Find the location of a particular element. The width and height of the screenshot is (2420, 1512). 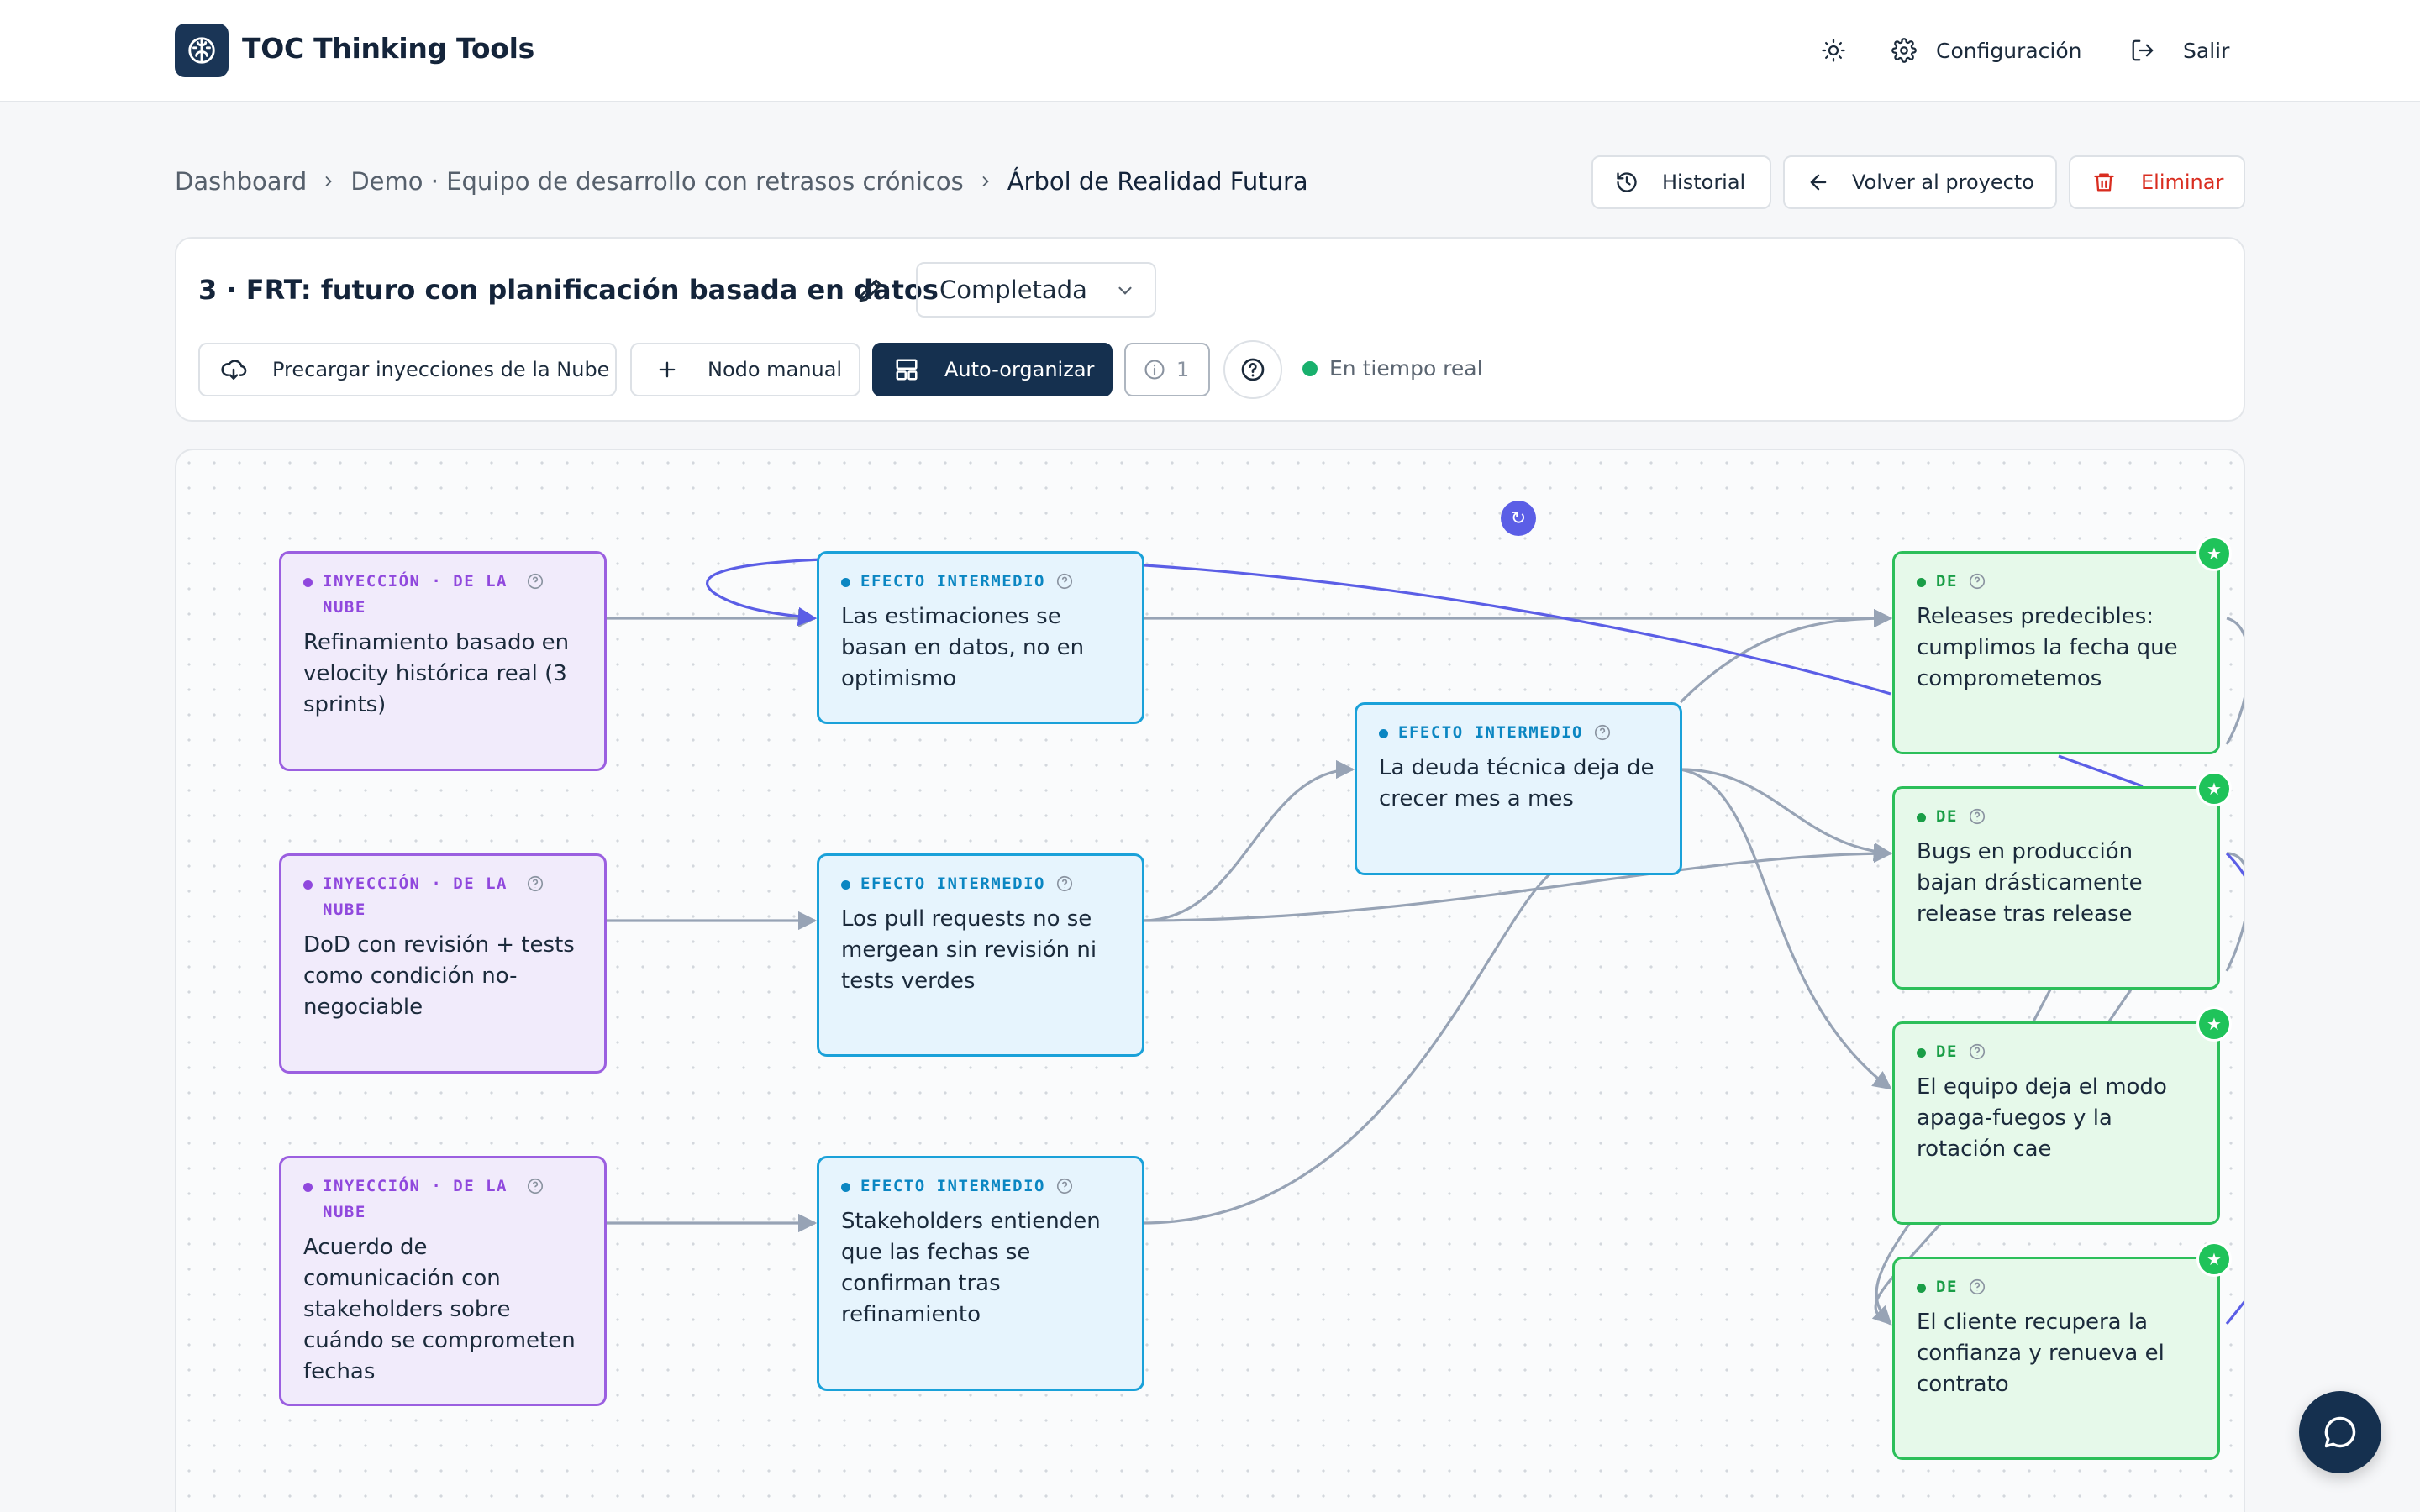

back-to-project-button: Volver al proyecto is located at coordinates (1920, 182).